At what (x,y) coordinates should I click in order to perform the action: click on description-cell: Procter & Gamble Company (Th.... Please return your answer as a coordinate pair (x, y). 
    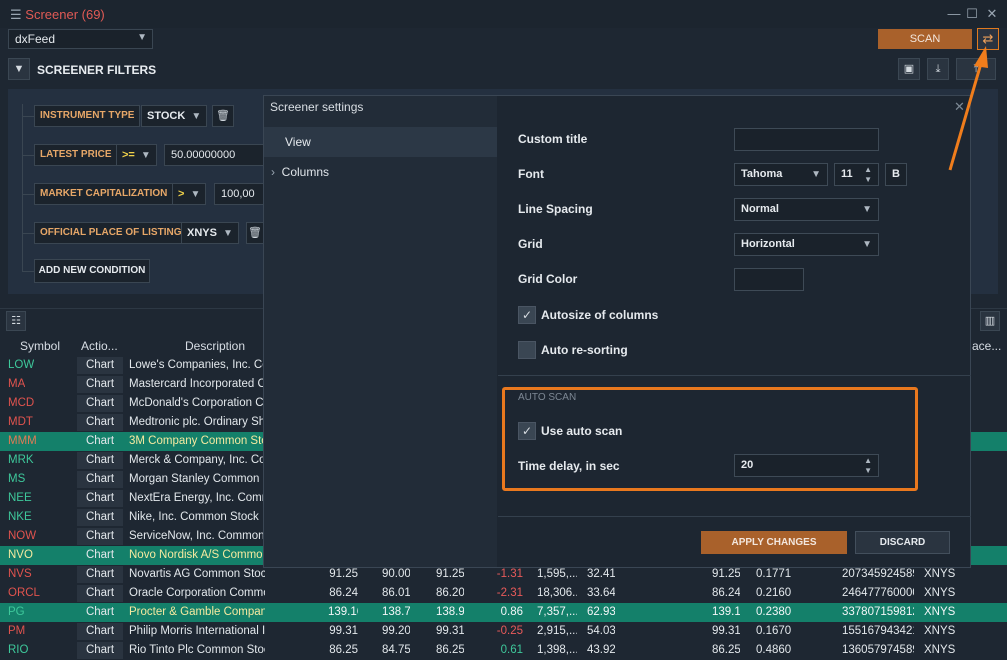
    Looking at the image, I should click on (197, 612).